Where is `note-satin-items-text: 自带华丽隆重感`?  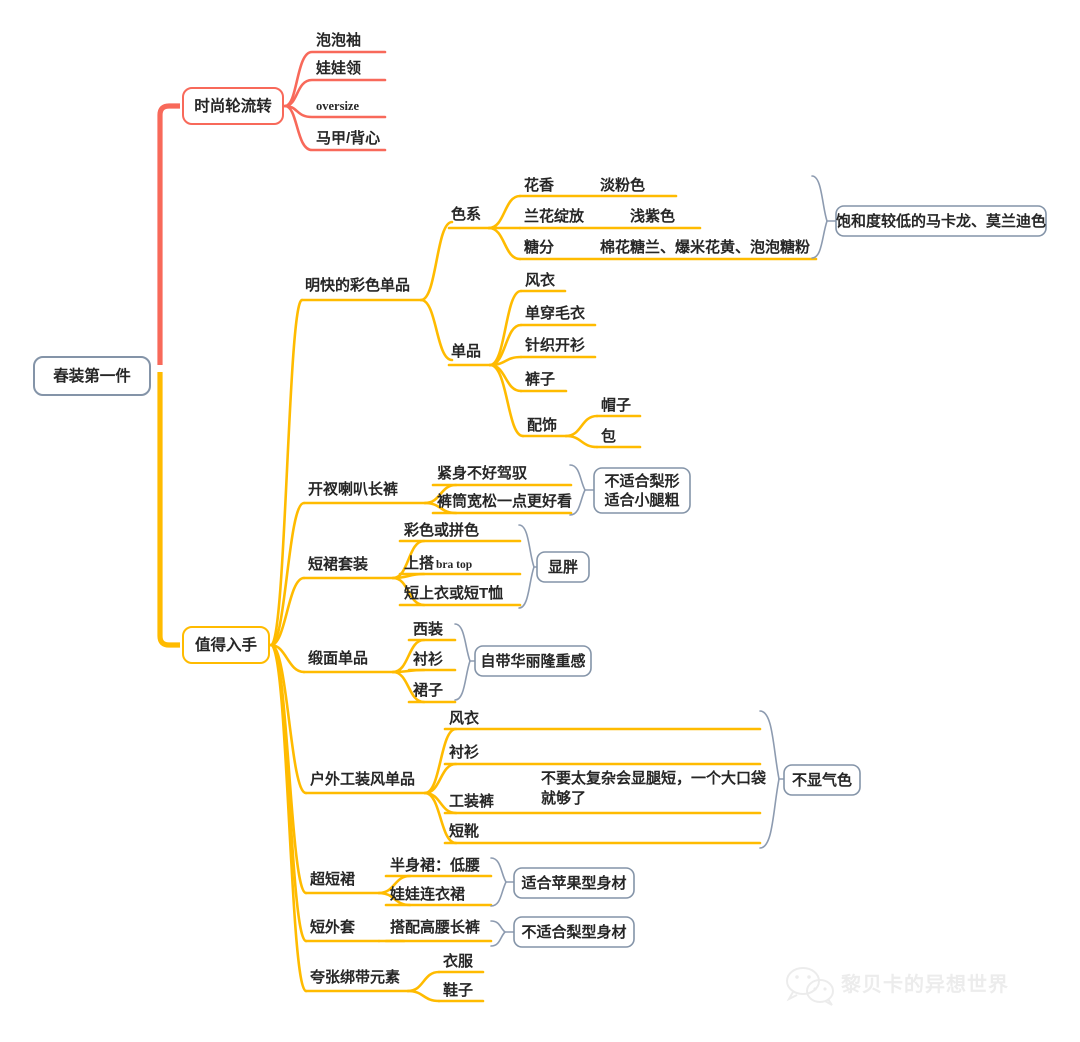 note-satin-items-text: 自带华丽隆重感 is located at coordinates (532, 661).